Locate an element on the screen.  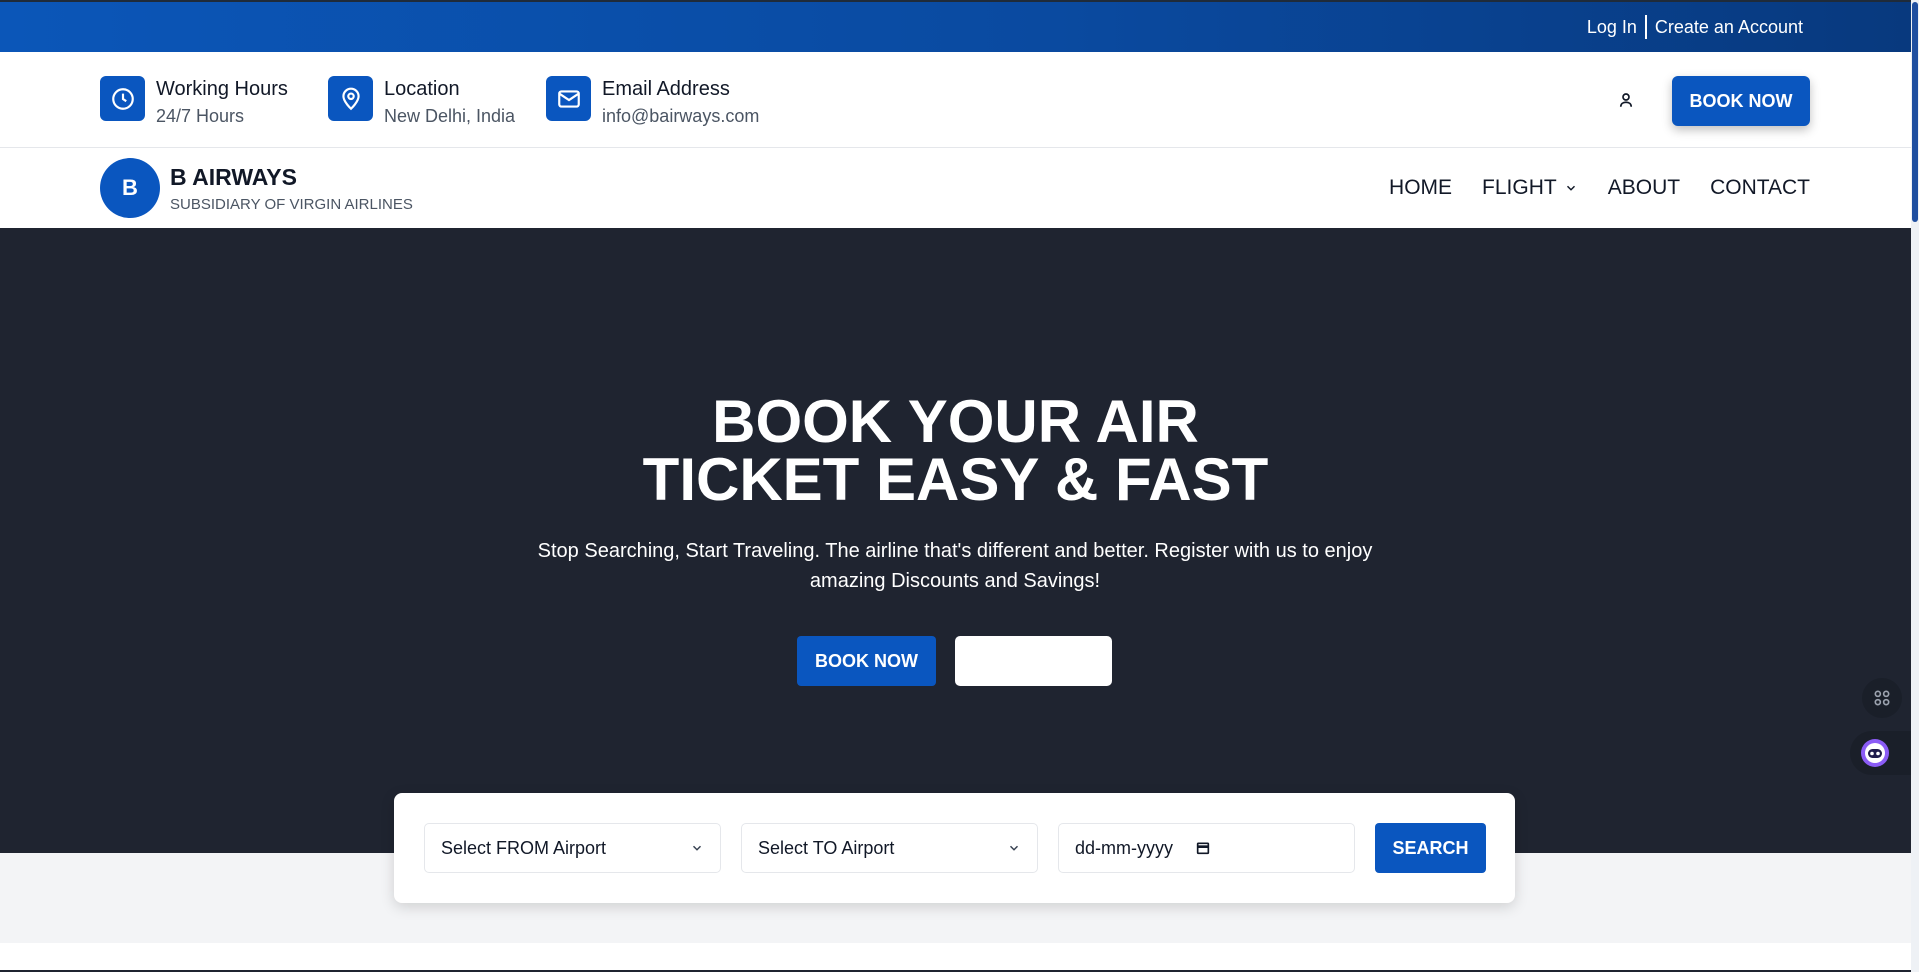
nav-flight: FLIGHT is located at coordinates (1530, 188).